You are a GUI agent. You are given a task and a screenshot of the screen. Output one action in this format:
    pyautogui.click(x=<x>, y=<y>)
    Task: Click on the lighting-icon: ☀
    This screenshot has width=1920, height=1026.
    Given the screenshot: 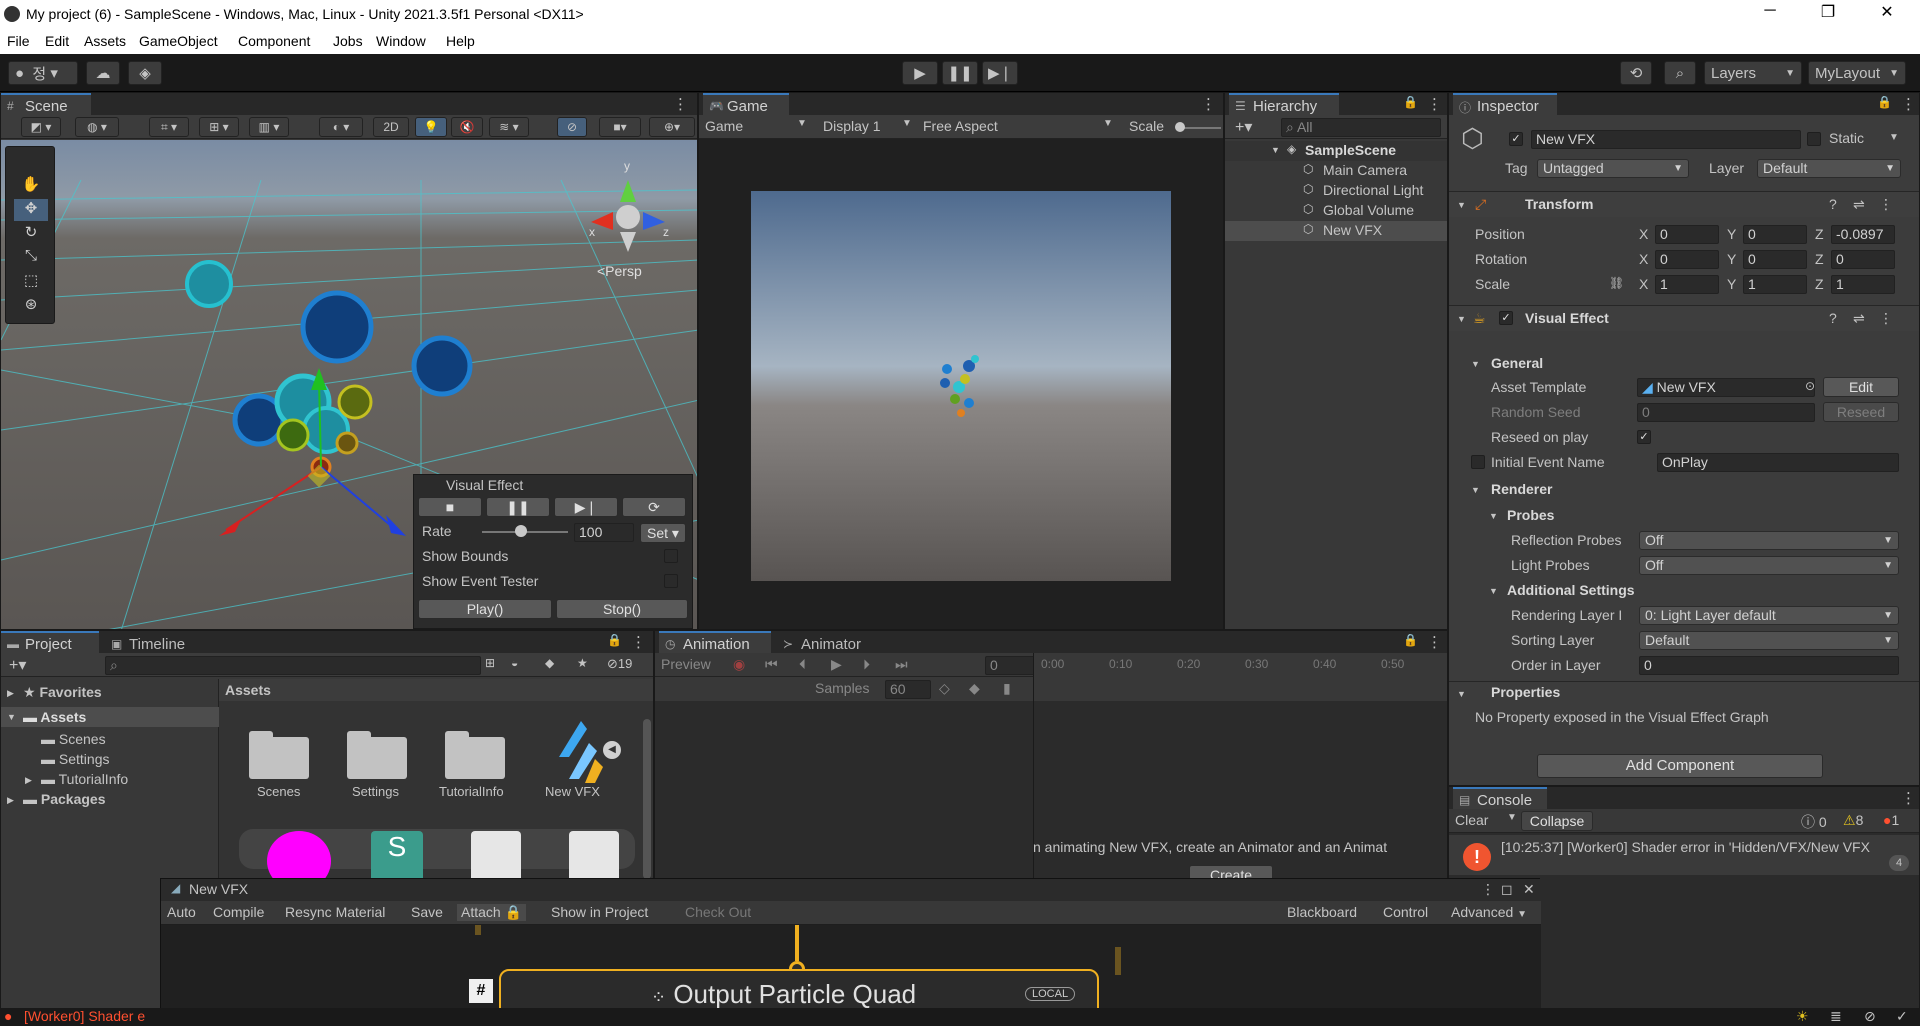 What is the action you would take?
    pyautogui.click(x=1802, y=1016)
    